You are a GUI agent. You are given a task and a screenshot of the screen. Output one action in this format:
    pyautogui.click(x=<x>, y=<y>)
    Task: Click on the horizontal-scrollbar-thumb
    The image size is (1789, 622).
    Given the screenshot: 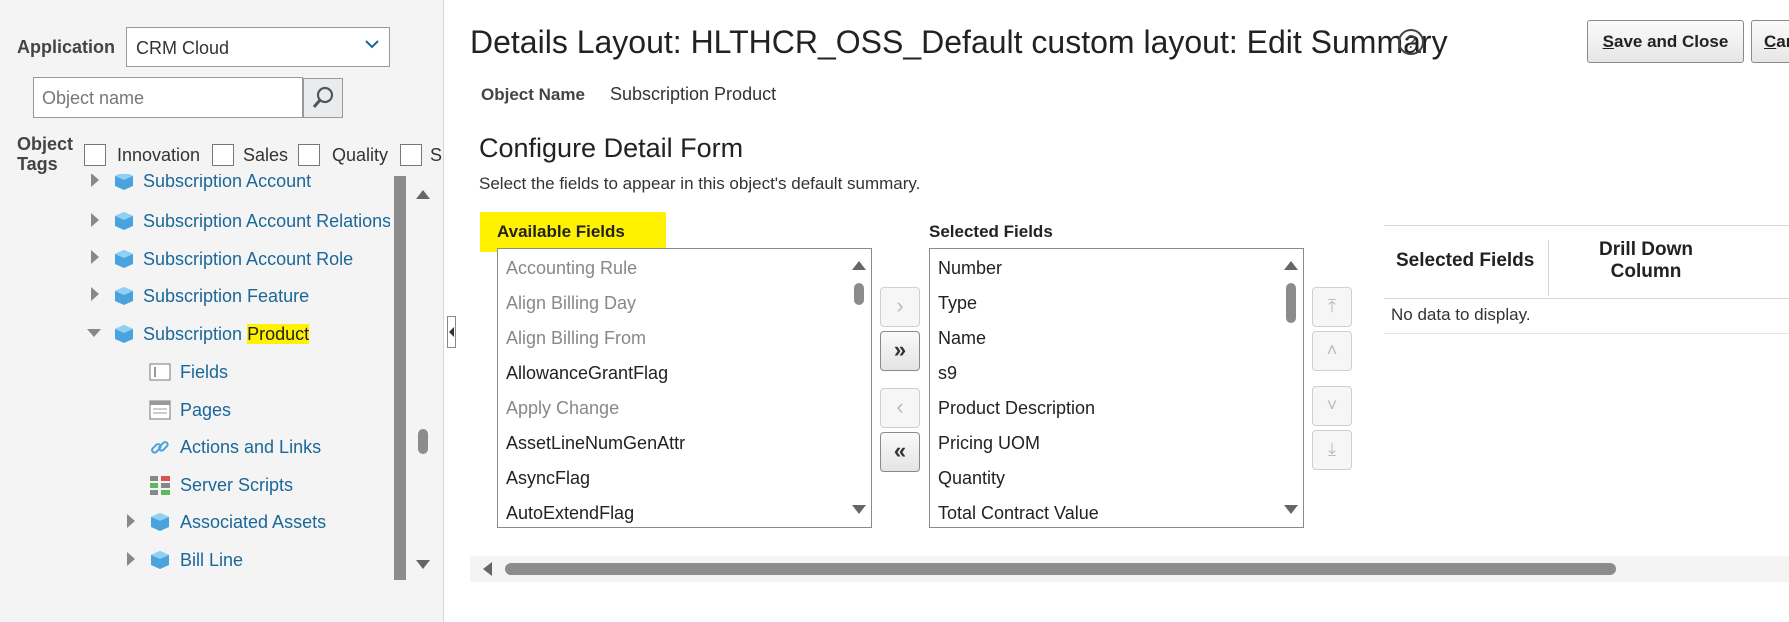 What is the action you would take?
    pyautogui.click(x=1060, y=569)
    